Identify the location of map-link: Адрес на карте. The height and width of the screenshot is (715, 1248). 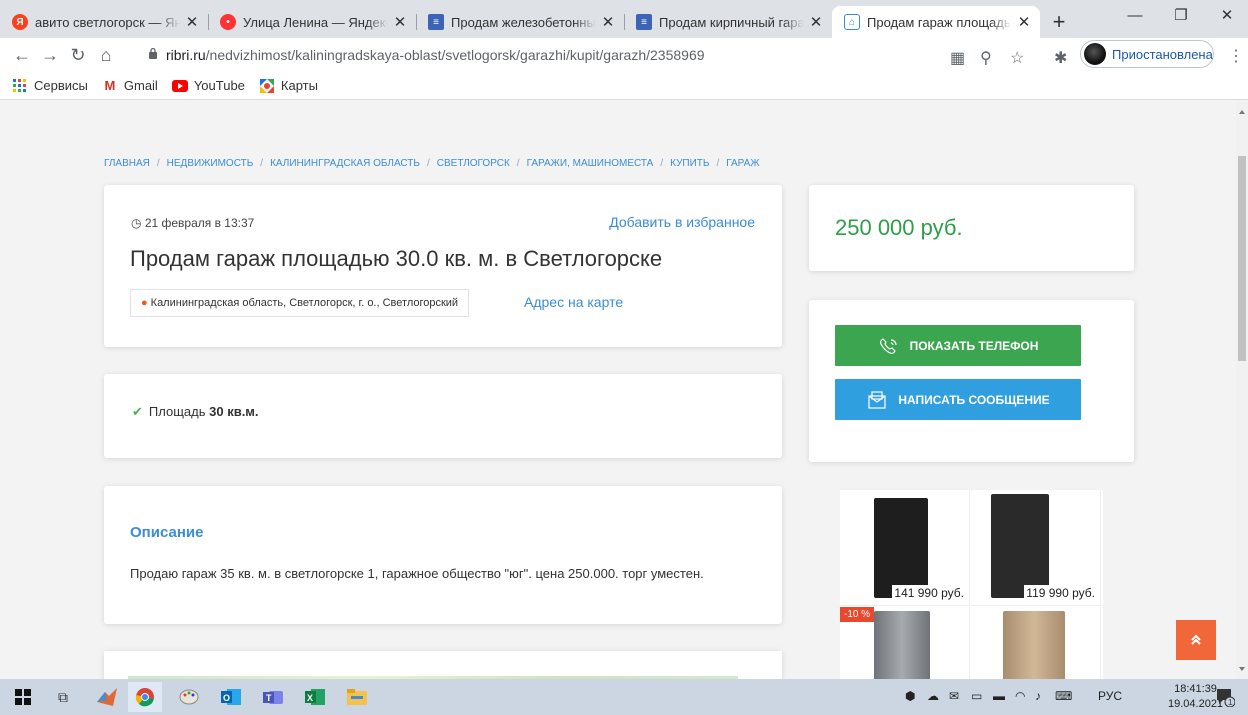
(573, 302).